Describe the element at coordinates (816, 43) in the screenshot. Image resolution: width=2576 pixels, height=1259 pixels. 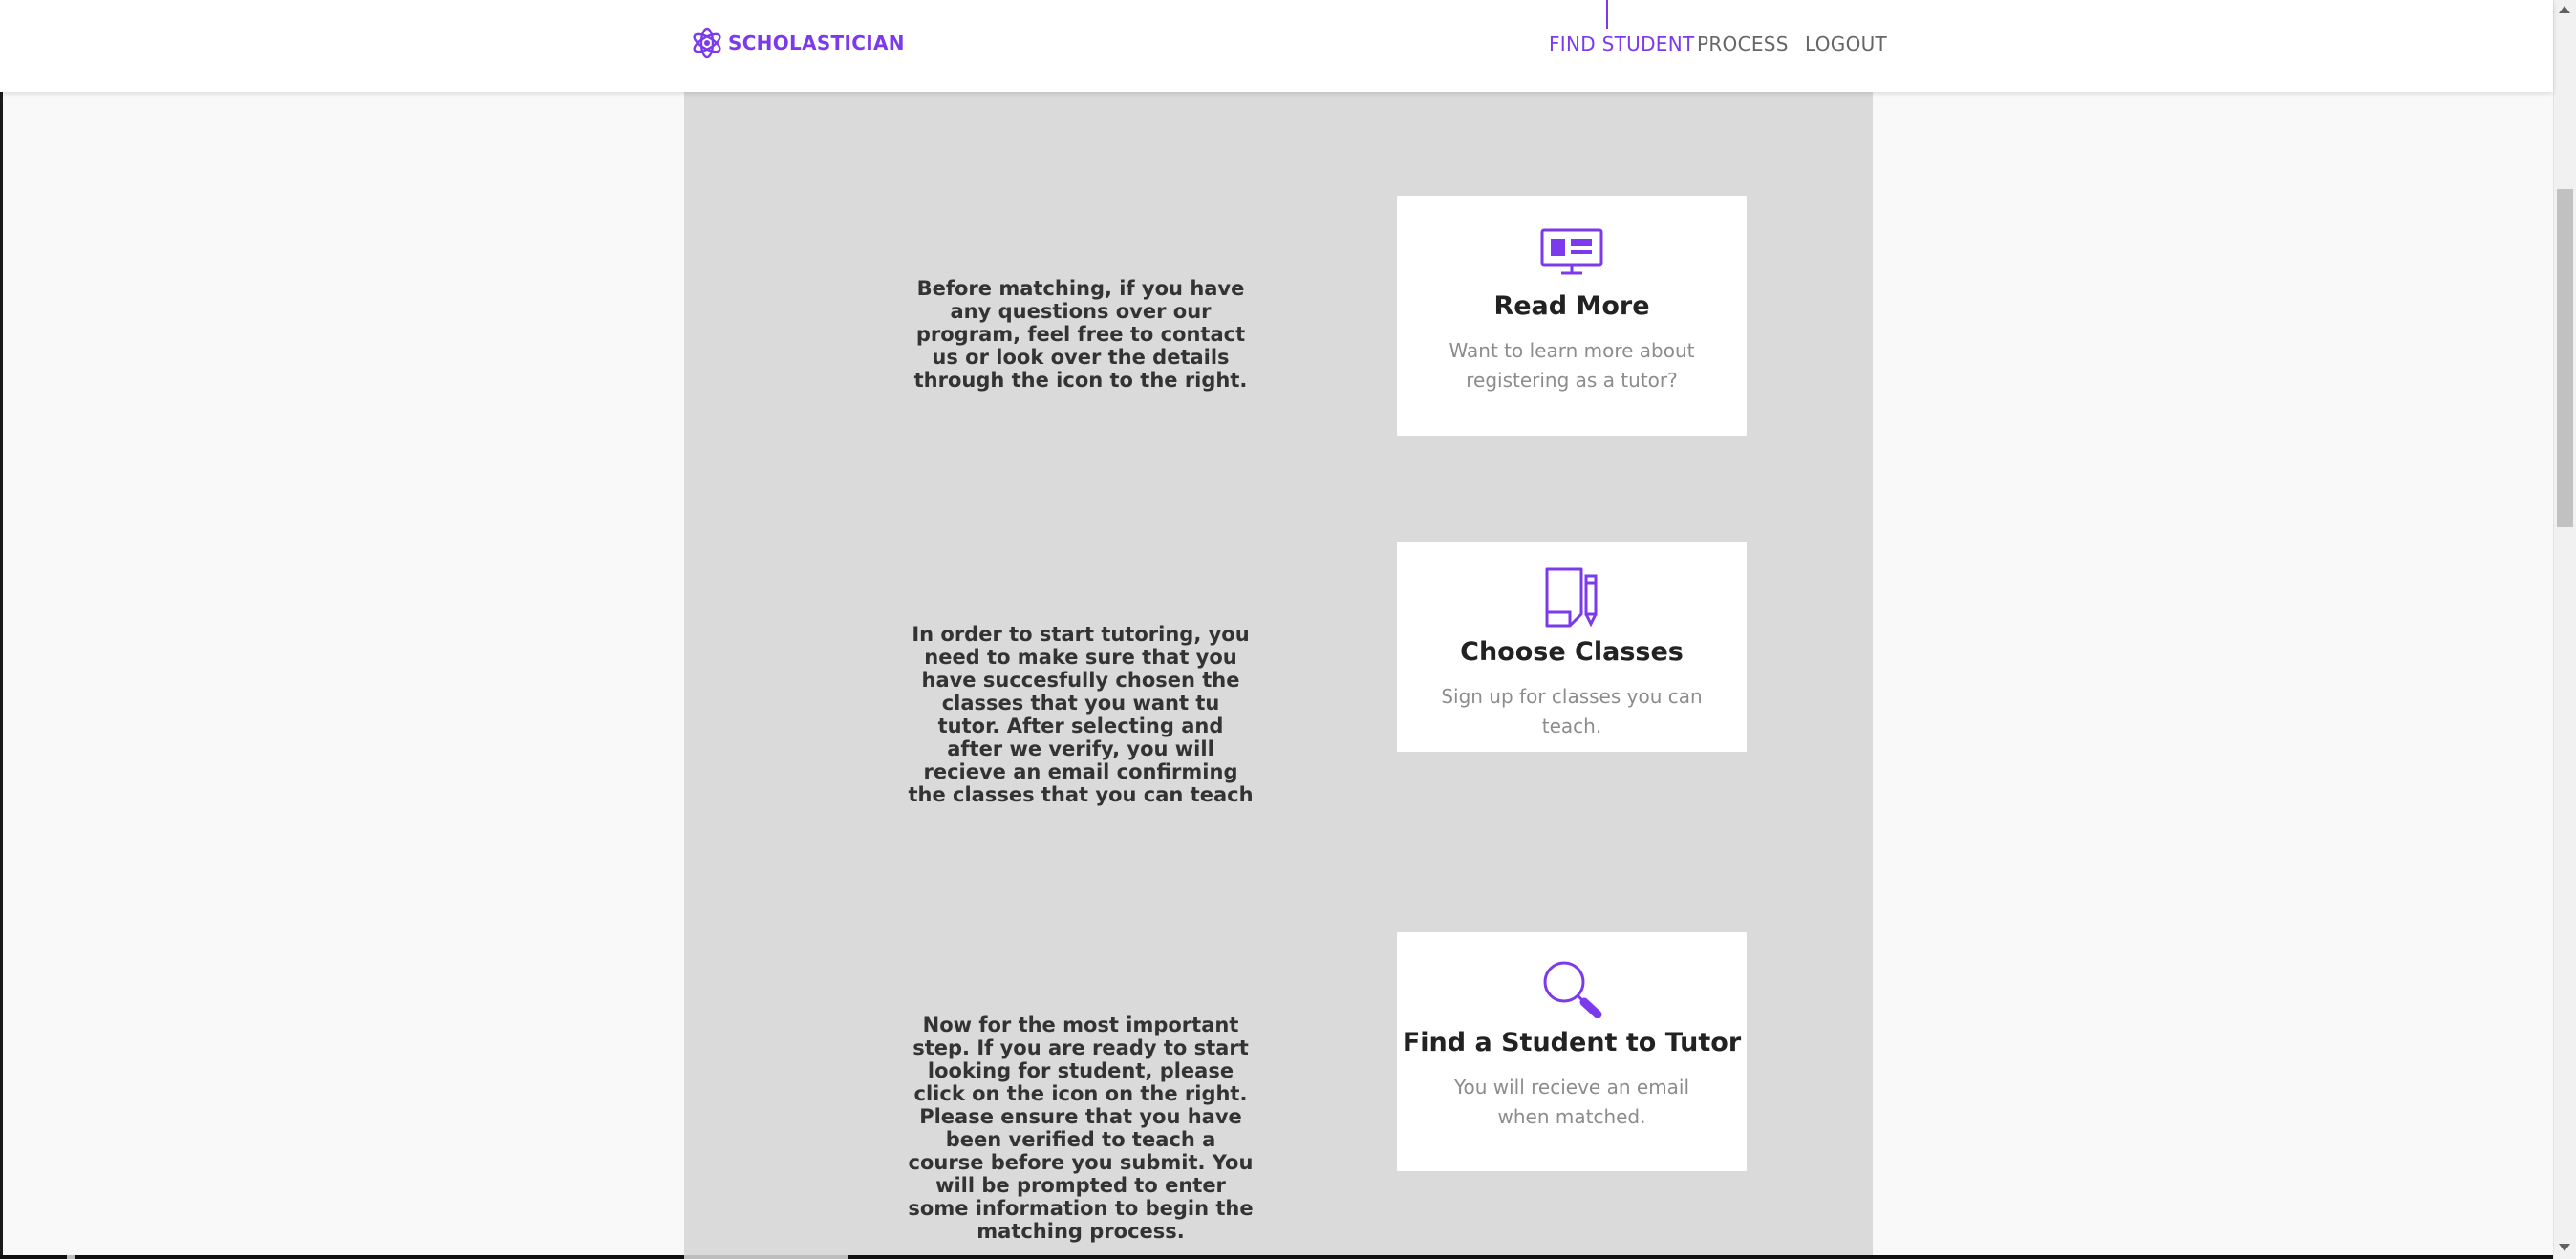
I see `logo-text: SCHOLASTICIAN` at that location.